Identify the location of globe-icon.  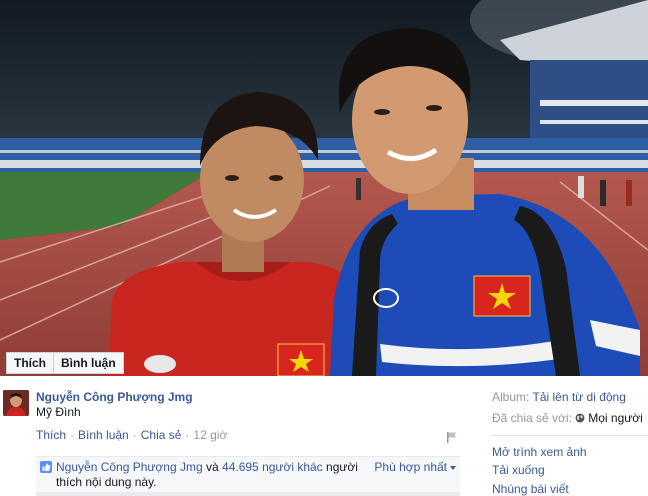
(580, 418).